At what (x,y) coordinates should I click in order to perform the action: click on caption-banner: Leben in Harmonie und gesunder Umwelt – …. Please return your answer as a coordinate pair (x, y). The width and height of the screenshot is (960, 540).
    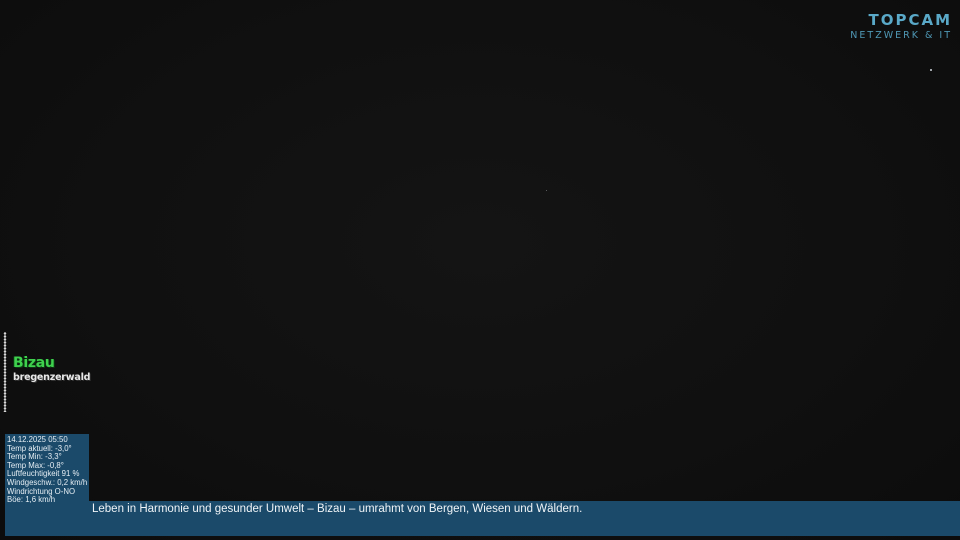
    Looking at the image, I should click on (524, 518).